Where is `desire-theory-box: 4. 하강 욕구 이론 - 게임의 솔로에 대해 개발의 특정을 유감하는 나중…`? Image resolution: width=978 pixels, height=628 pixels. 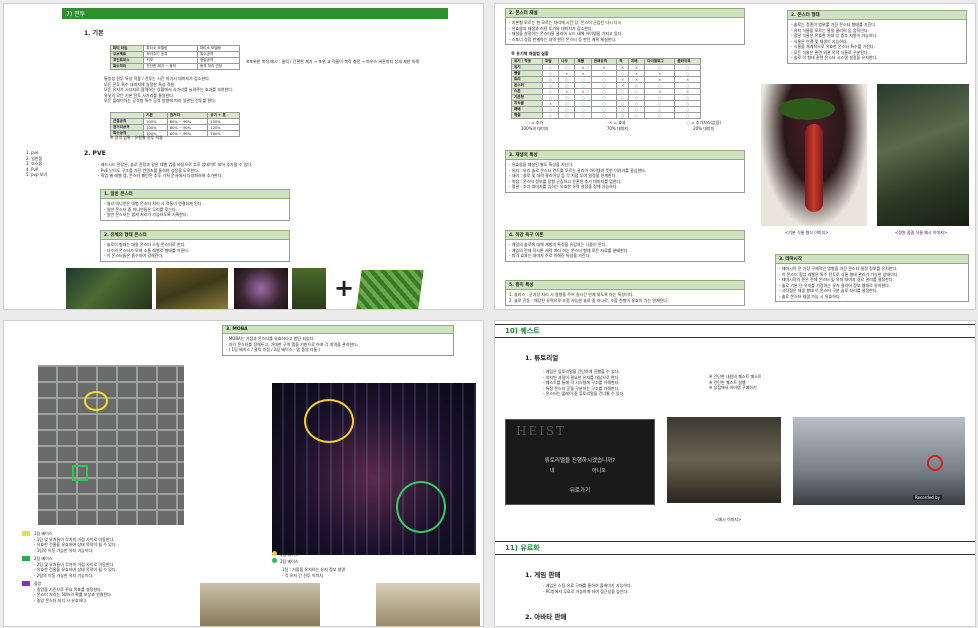
desire-theory-box: 4. 하강 욕구 이론 - 게임의 솔로에 대해 개발의 특정을 유감하는 나중… is located at coordinates (625, 246).